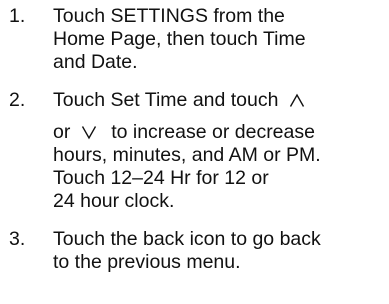  I want to click on step-2-line-2-suffix: to increase or decrease, so click(213, 132).